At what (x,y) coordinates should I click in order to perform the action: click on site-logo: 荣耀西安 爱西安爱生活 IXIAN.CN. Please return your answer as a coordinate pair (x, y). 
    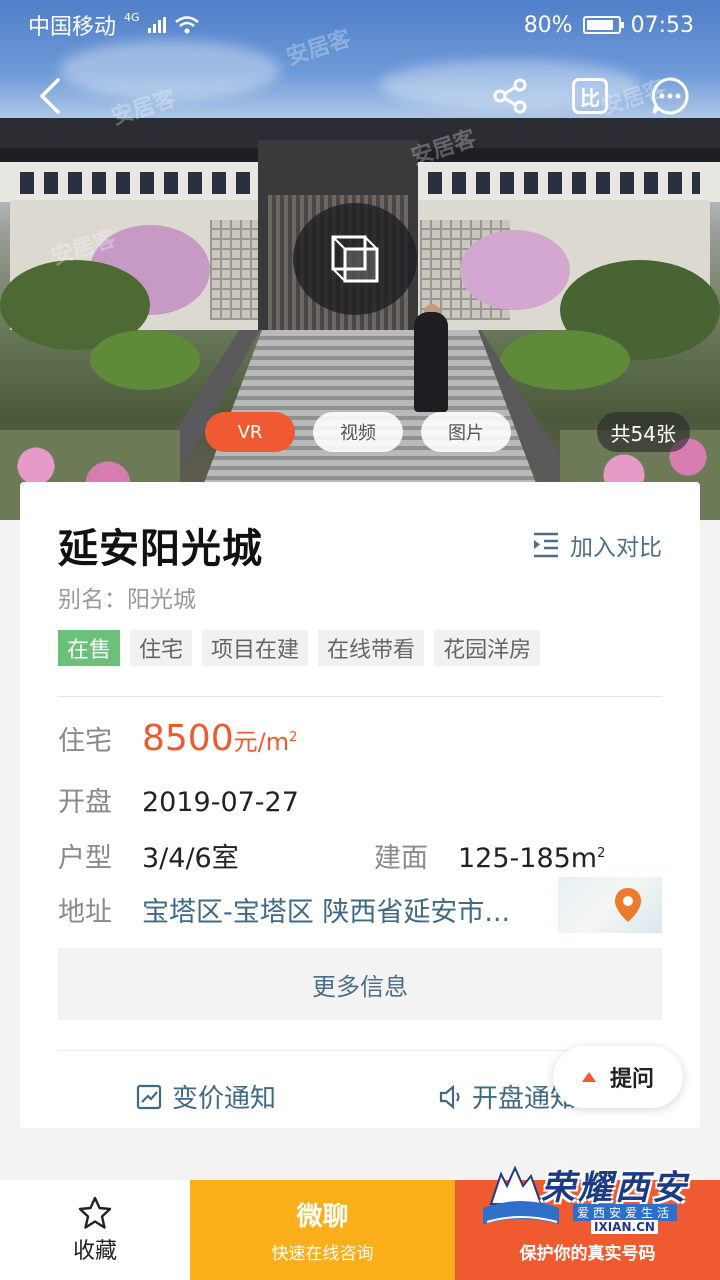
    Looking at the image, I should click on (588, 1199).